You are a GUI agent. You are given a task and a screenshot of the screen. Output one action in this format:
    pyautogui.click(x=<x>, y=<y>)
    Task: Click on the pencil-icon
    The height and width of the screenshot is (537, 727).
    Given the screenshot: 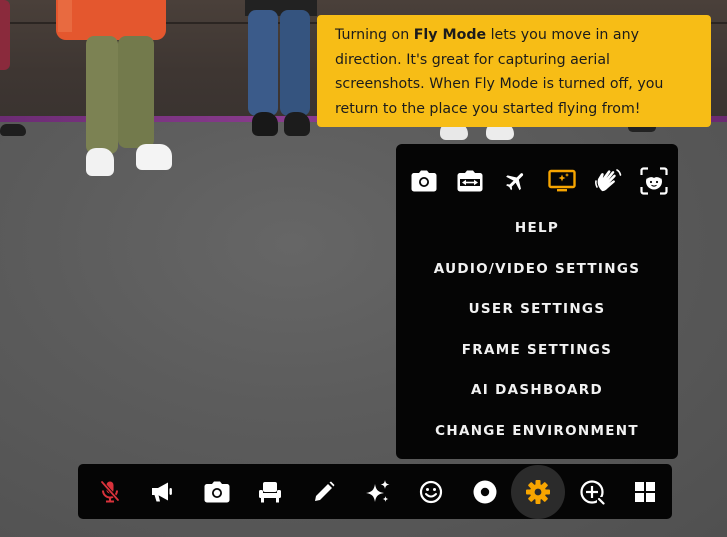 What is the action you would take?
    pyautogui.click(x=324, y=491)
    